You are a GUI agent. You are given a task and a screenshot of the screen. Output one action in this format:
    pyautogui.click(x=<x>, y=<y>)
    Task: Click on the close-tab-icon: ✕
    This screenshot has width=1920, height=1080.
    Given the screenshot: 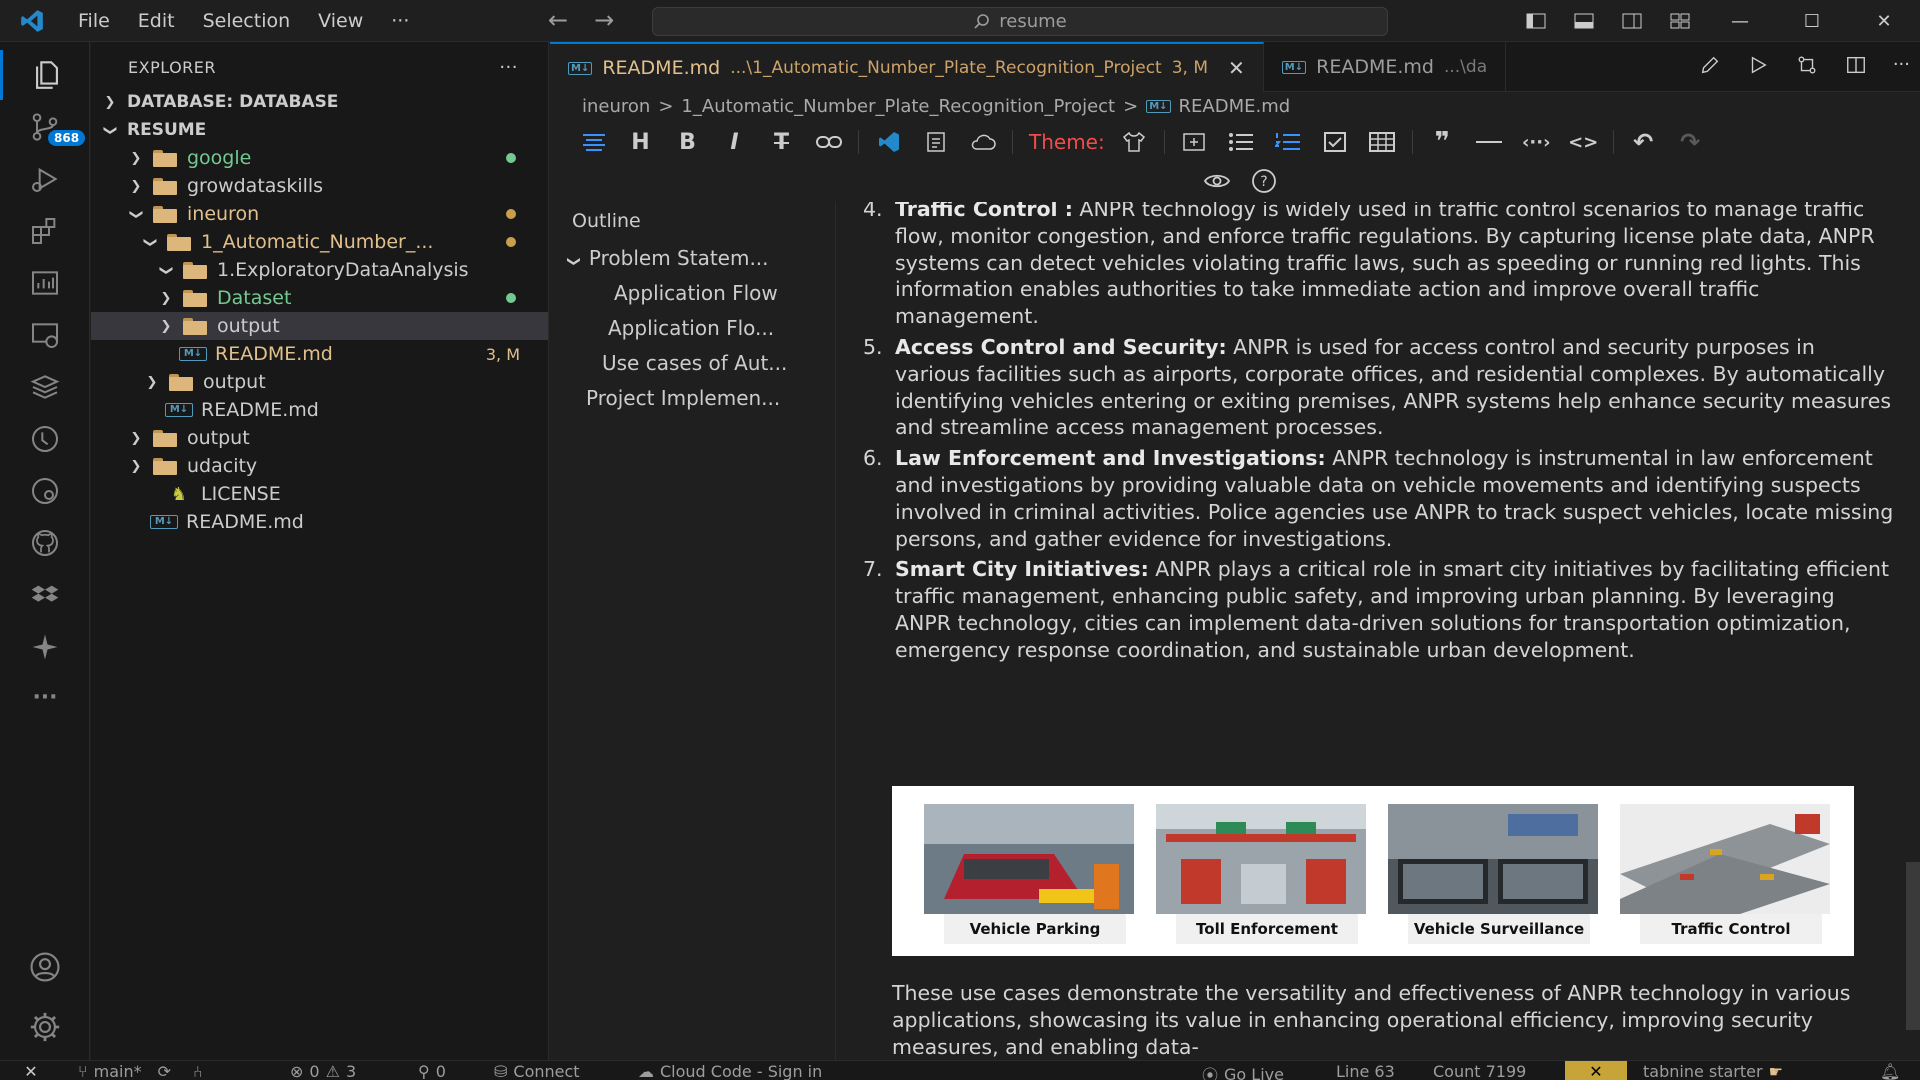 What is the action you would take?
    pyautogui.click(x=1236, y=68)
    